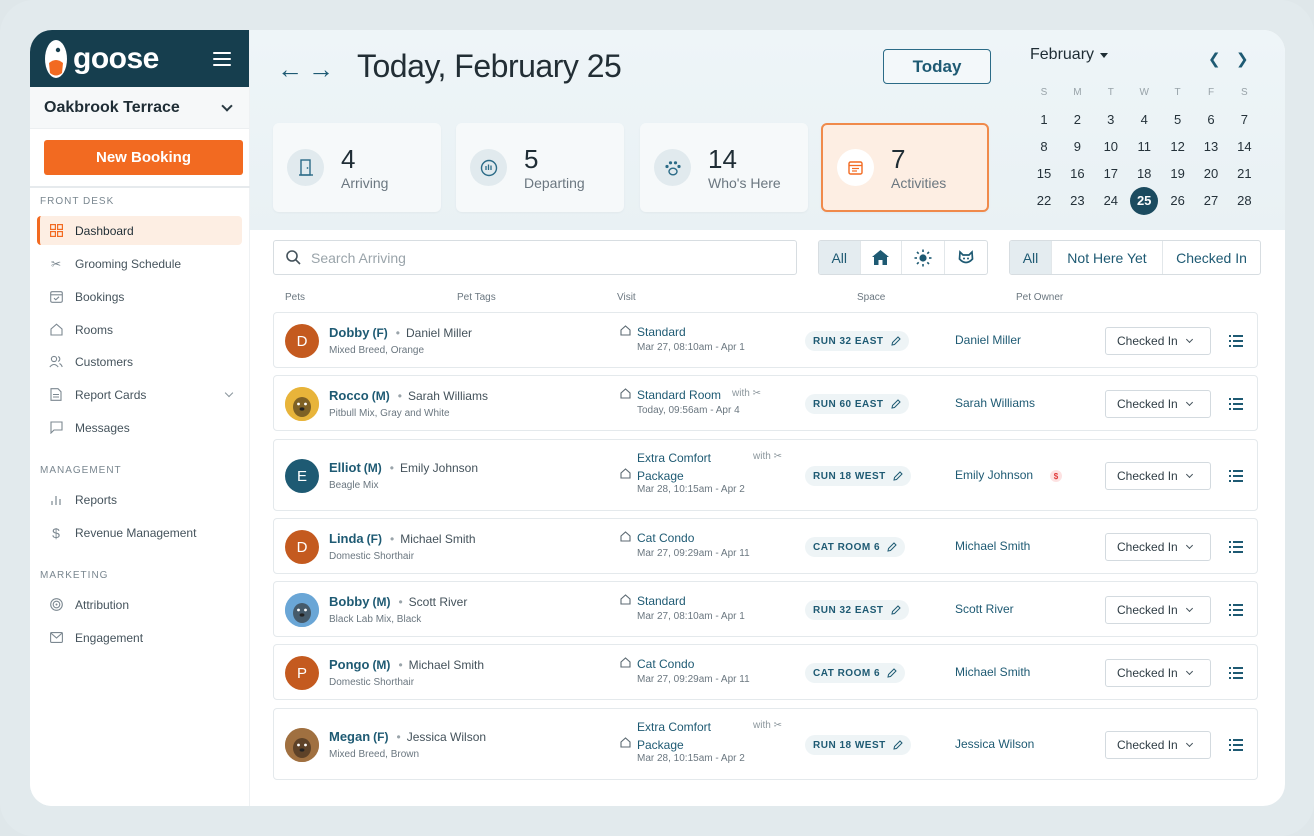 The height and width of the screenshot is (836, 1314). Describe the element at coordinates (905, 167) in the screenshot. I see `stat-card-activities: 7 Activities` at that location.